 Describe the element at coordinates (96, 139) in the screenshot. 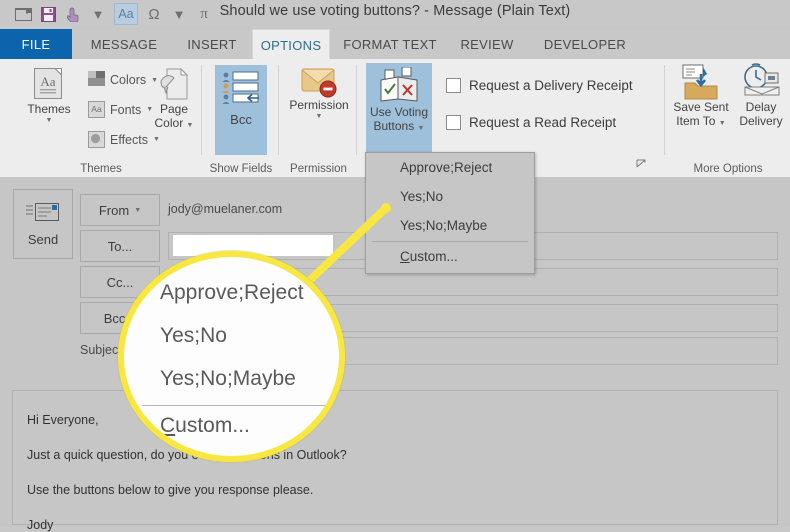

I see `effects-icon` at that location.